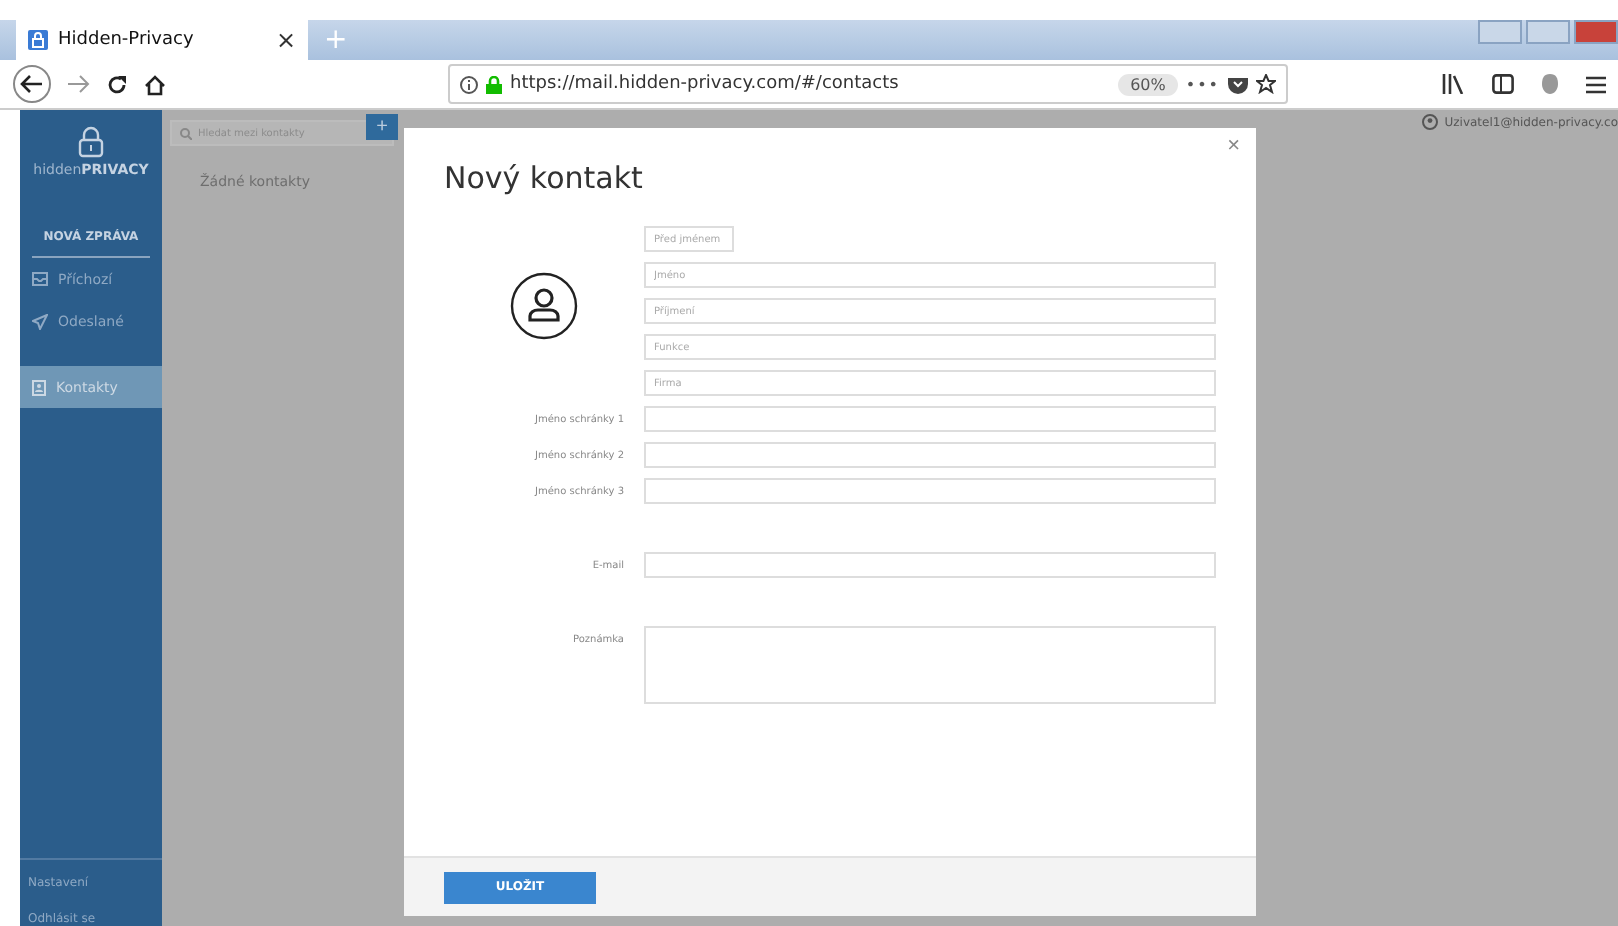  Describe the element at coordinates (1453, 84) in the screenshot. I see `library-icon` at that location.